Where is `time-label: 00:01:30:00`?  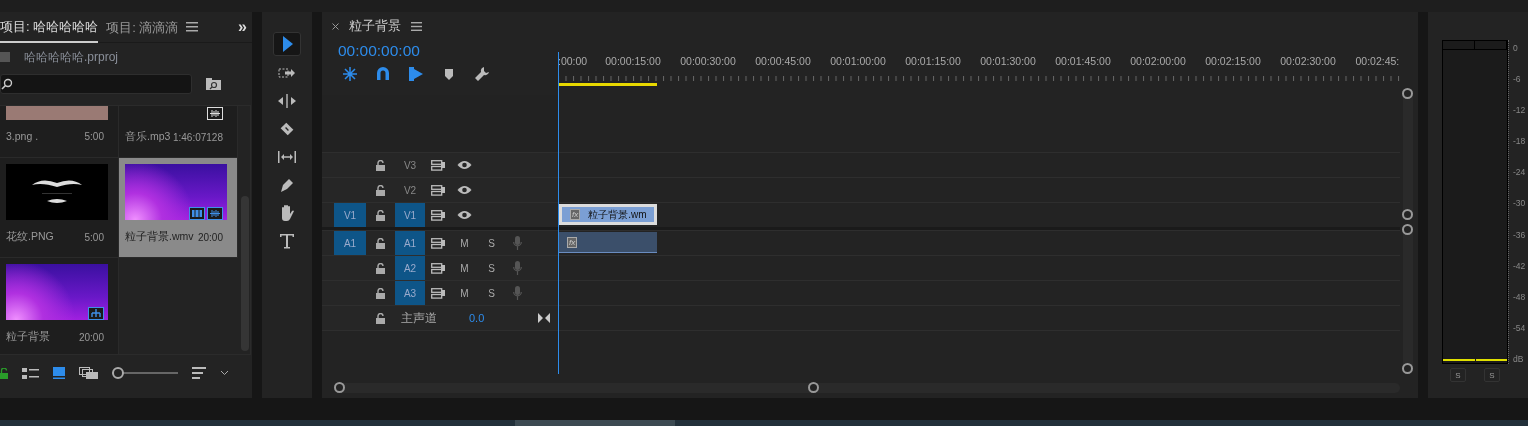 time-label: 00:01:30:00 is located at coordinates (1008, 61).